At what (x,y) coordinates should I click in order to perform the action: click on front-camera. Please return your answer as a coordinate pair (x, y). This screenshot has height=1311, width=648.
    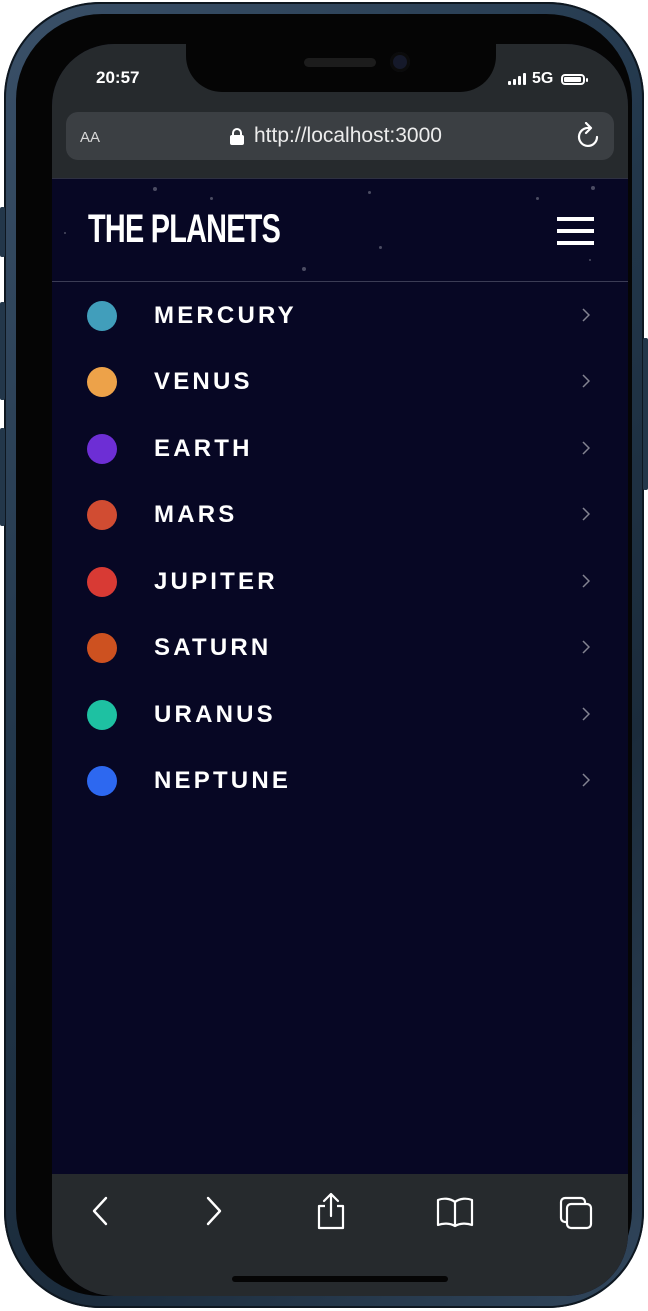
    Looking at the image, I should click on (400, 62).